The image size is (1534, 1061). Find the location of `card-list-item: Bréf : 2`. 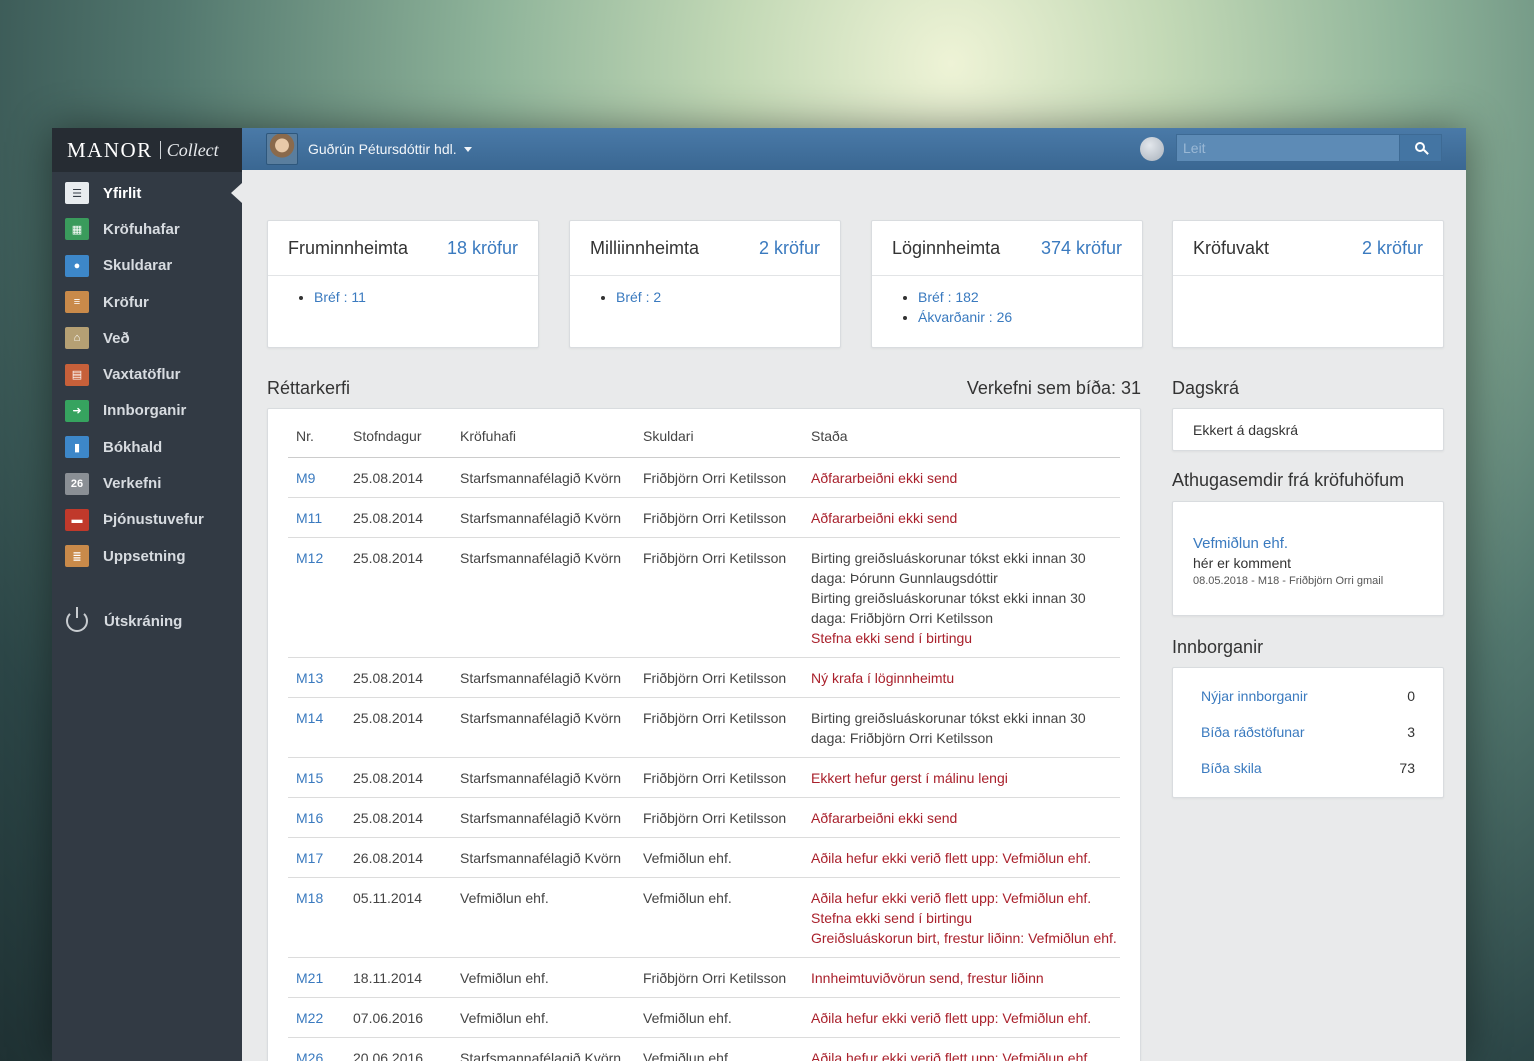

card-list-item: Bréf : 2 is located at coordinates (728, 297).